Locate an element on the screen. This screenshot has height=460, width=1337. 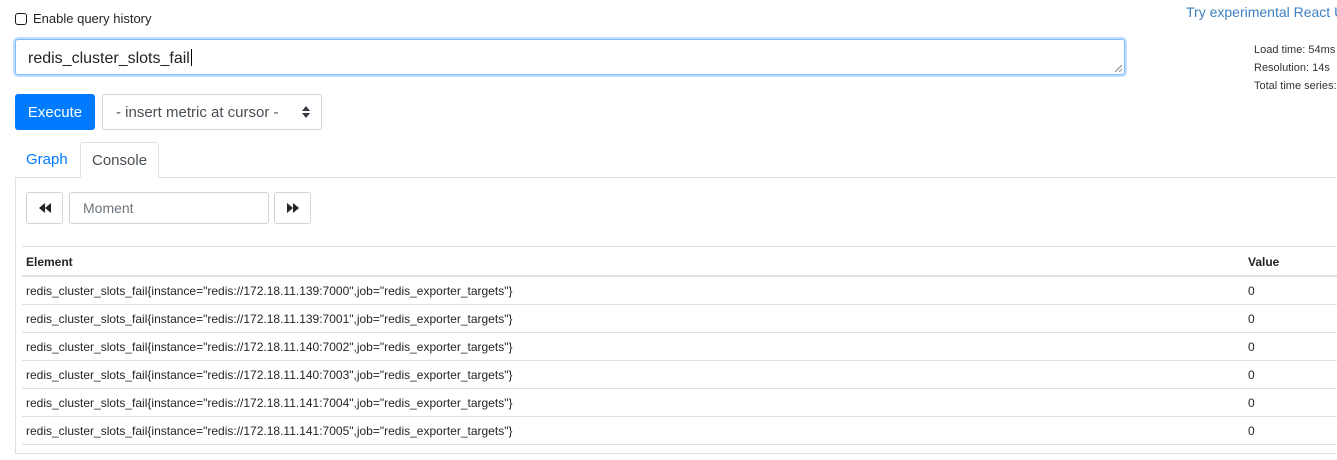
time-forward-button is located at coordinates (292, 208).